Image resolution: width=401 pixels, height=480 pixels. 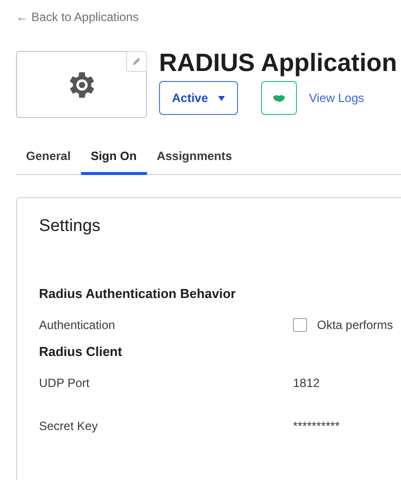 I want to click on card-title: Settings, so click(x=70, y=226).